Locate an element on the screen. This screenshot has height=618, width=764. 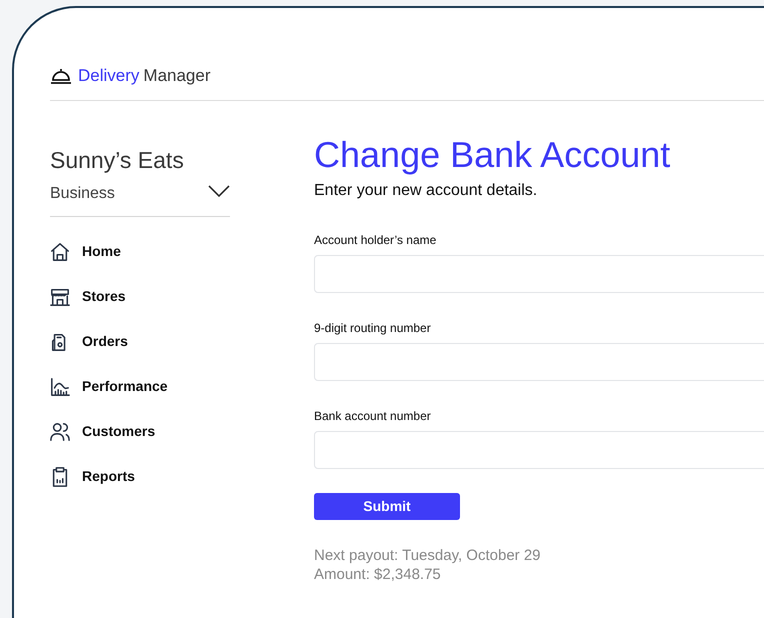
page-subtitle: Enter your new account details. is located at coordinates (426, 191).